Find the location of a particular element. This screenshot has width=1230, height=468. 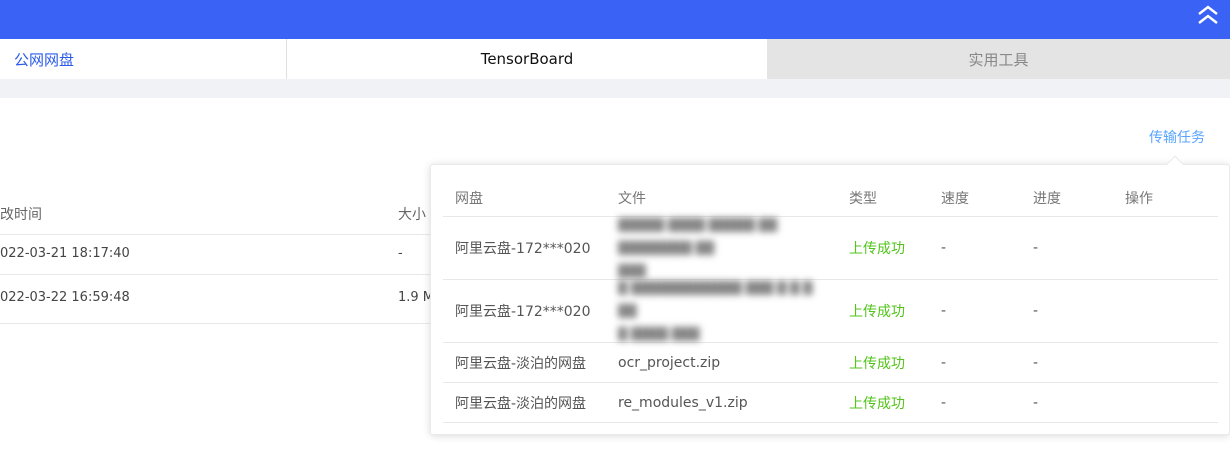

header-file: 文件 is located at coordinates (632, 198).